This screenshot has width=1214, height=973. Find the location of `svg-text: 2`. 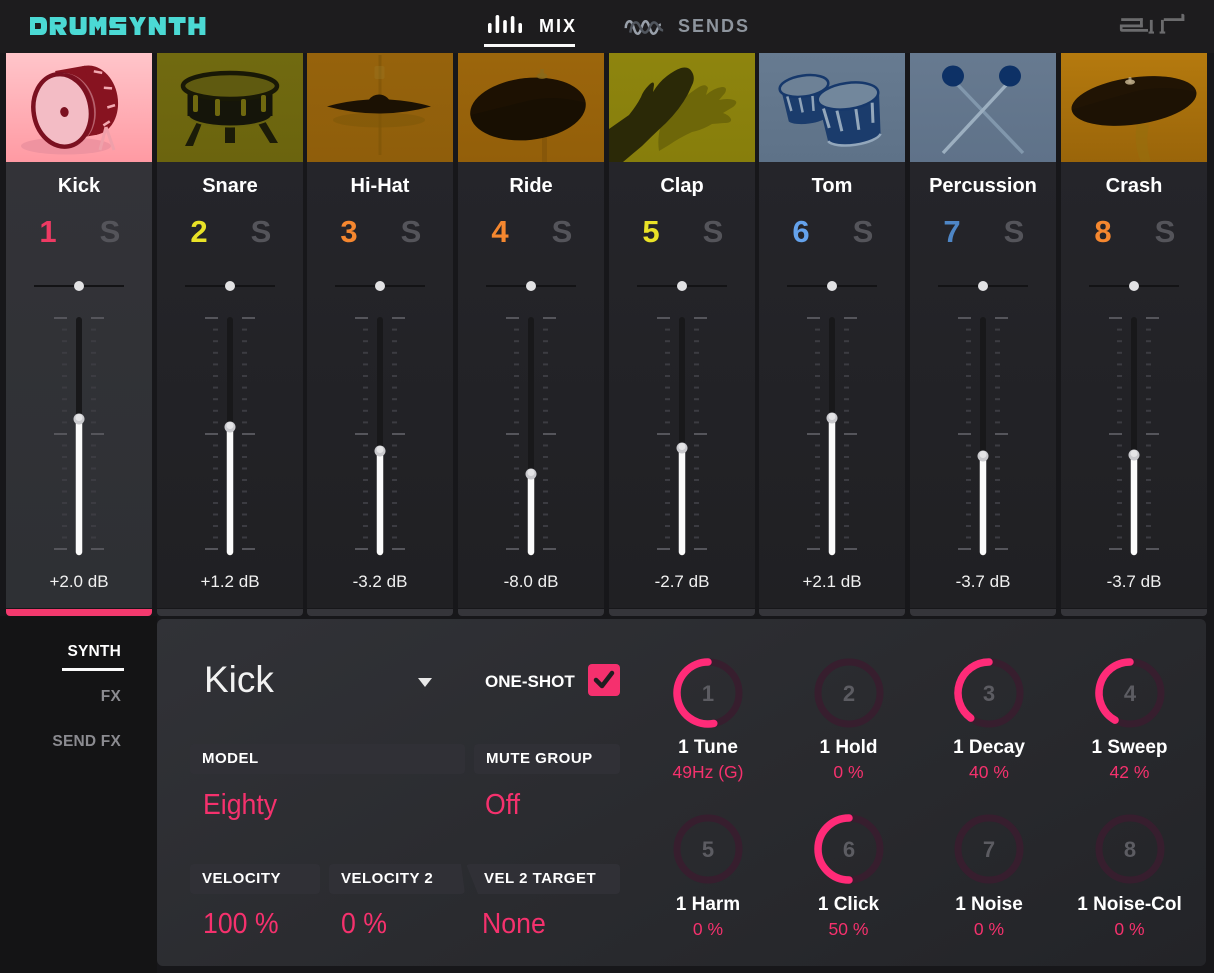

svg-text: 2 is located at coordinates (848, 693).